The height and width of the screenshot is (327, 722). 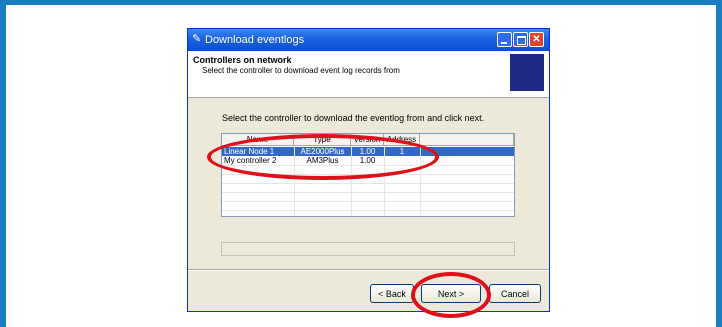 I want to click on close-button: ✕, so click(x=536, y=39).